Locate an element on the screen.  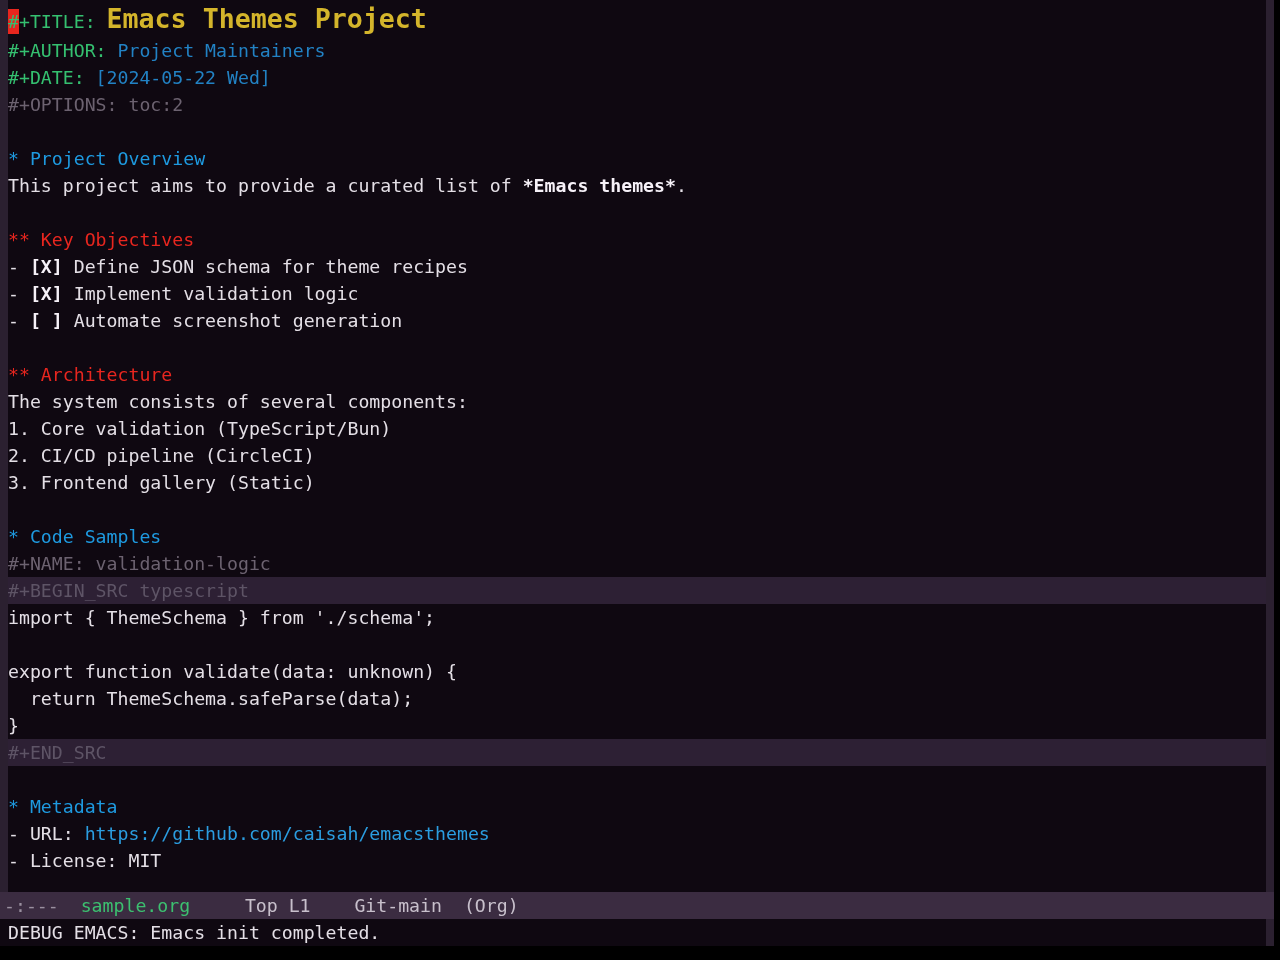
echo-message: DEBUG EMACS: Emacs init completed. is located at coordinates (194, 932).